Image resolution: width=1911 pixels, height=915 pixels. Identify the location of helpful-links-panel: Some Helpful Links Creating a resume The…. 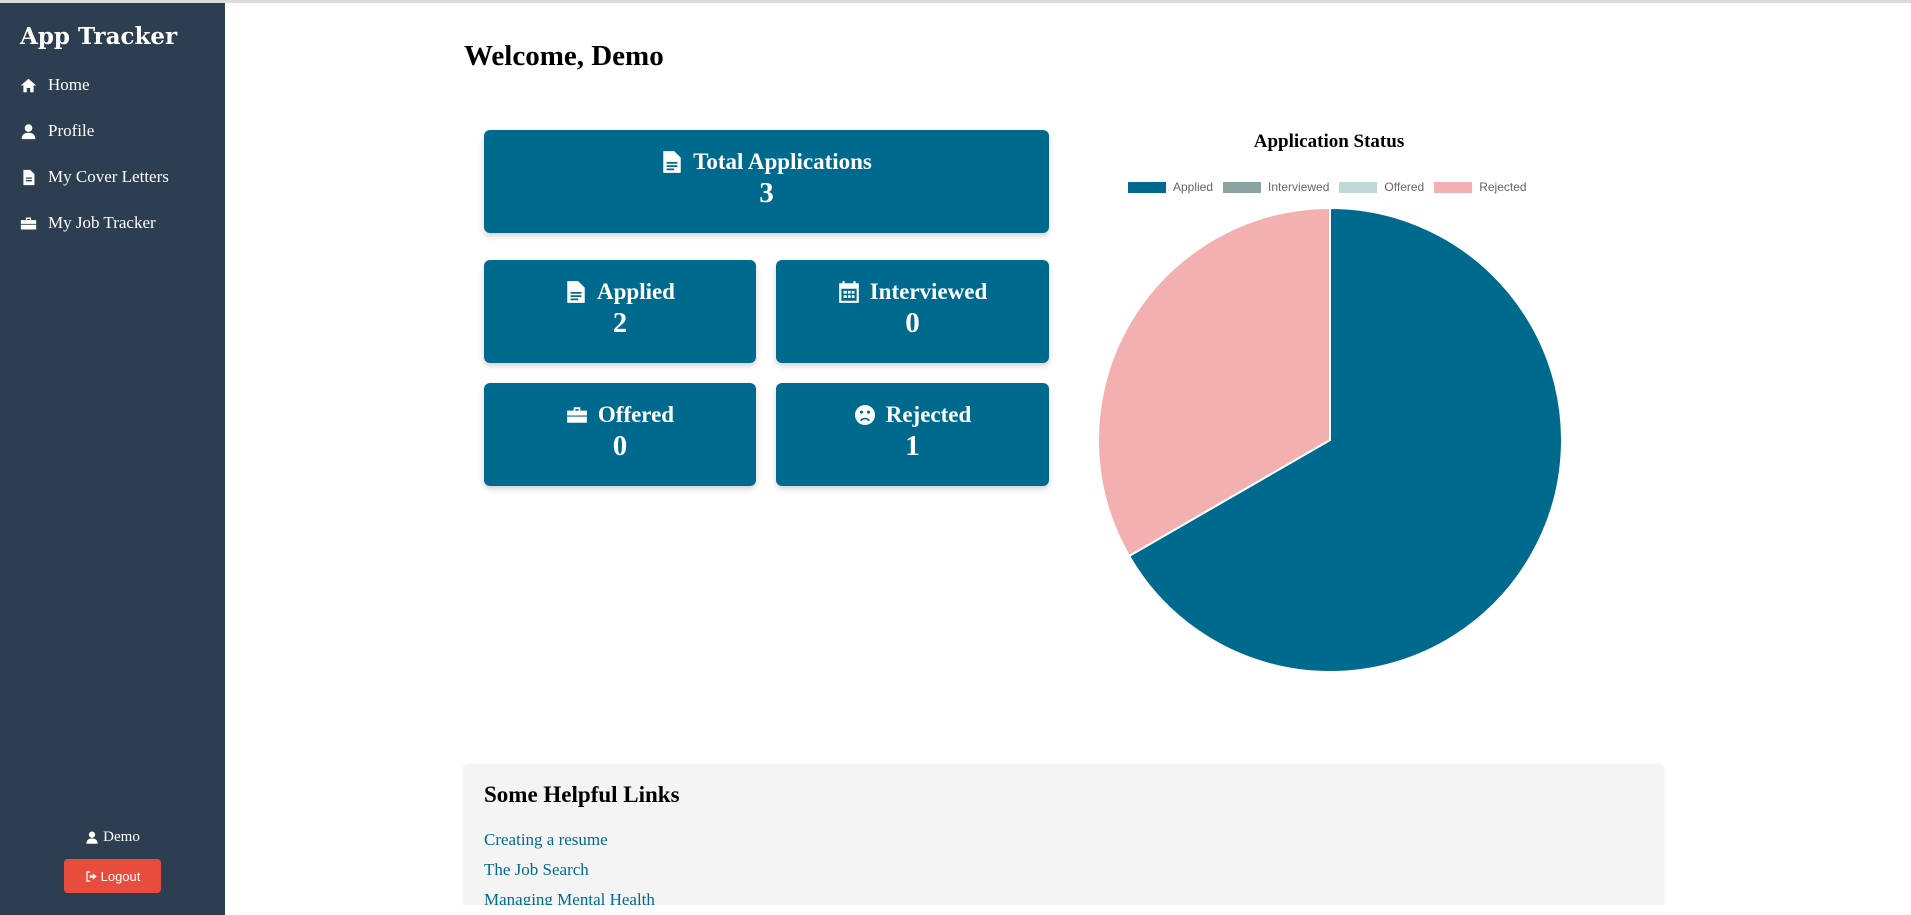
(1063, 839).